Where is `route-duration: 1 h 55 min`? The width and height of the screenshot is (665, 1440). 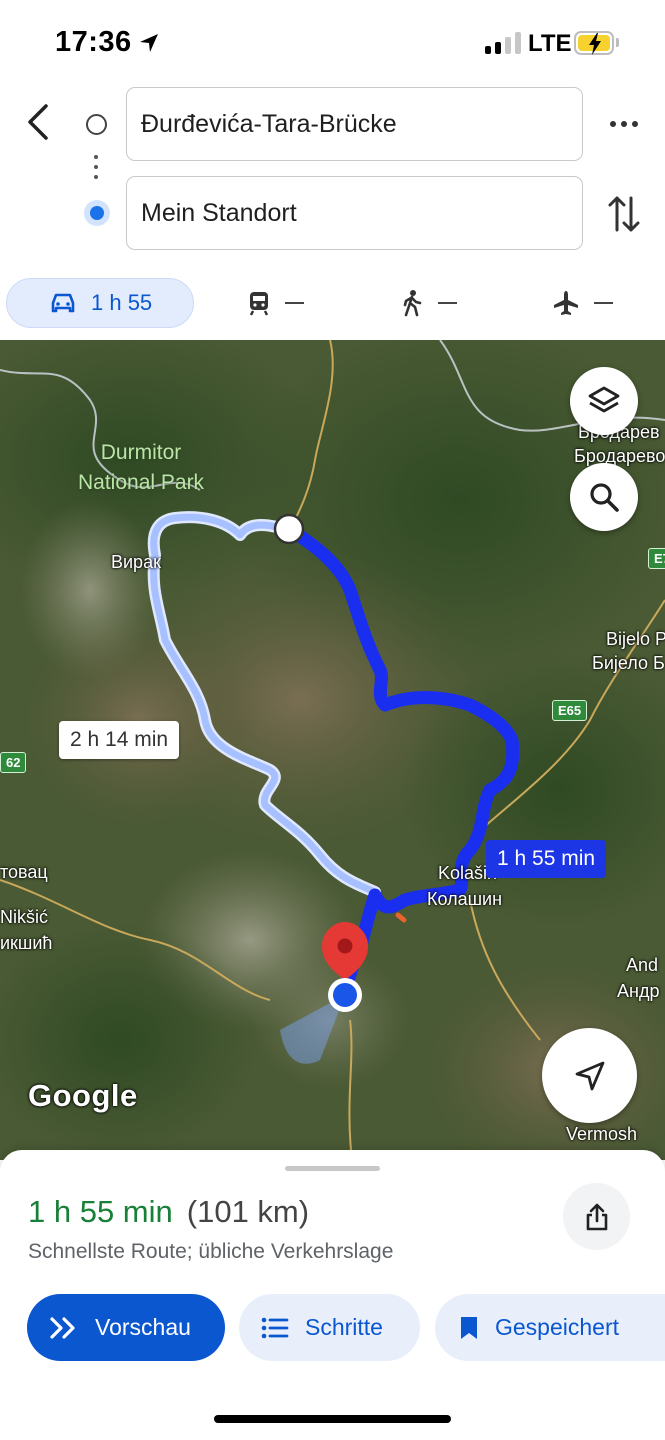 route-duration: 1 h 55 min is located at coordinates (100, 1211).